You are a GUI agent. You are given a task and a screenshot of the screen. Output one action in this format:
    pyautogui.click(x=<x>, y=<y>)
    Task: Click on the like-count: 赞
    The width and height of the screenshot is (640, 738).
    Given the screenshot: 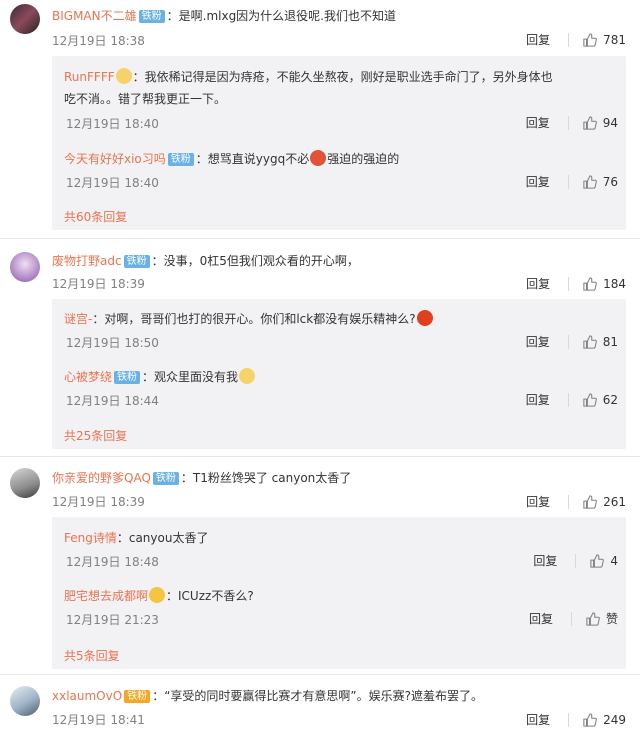 What is the action you would take?
    pyautogui.click(x=611, y=619)
    